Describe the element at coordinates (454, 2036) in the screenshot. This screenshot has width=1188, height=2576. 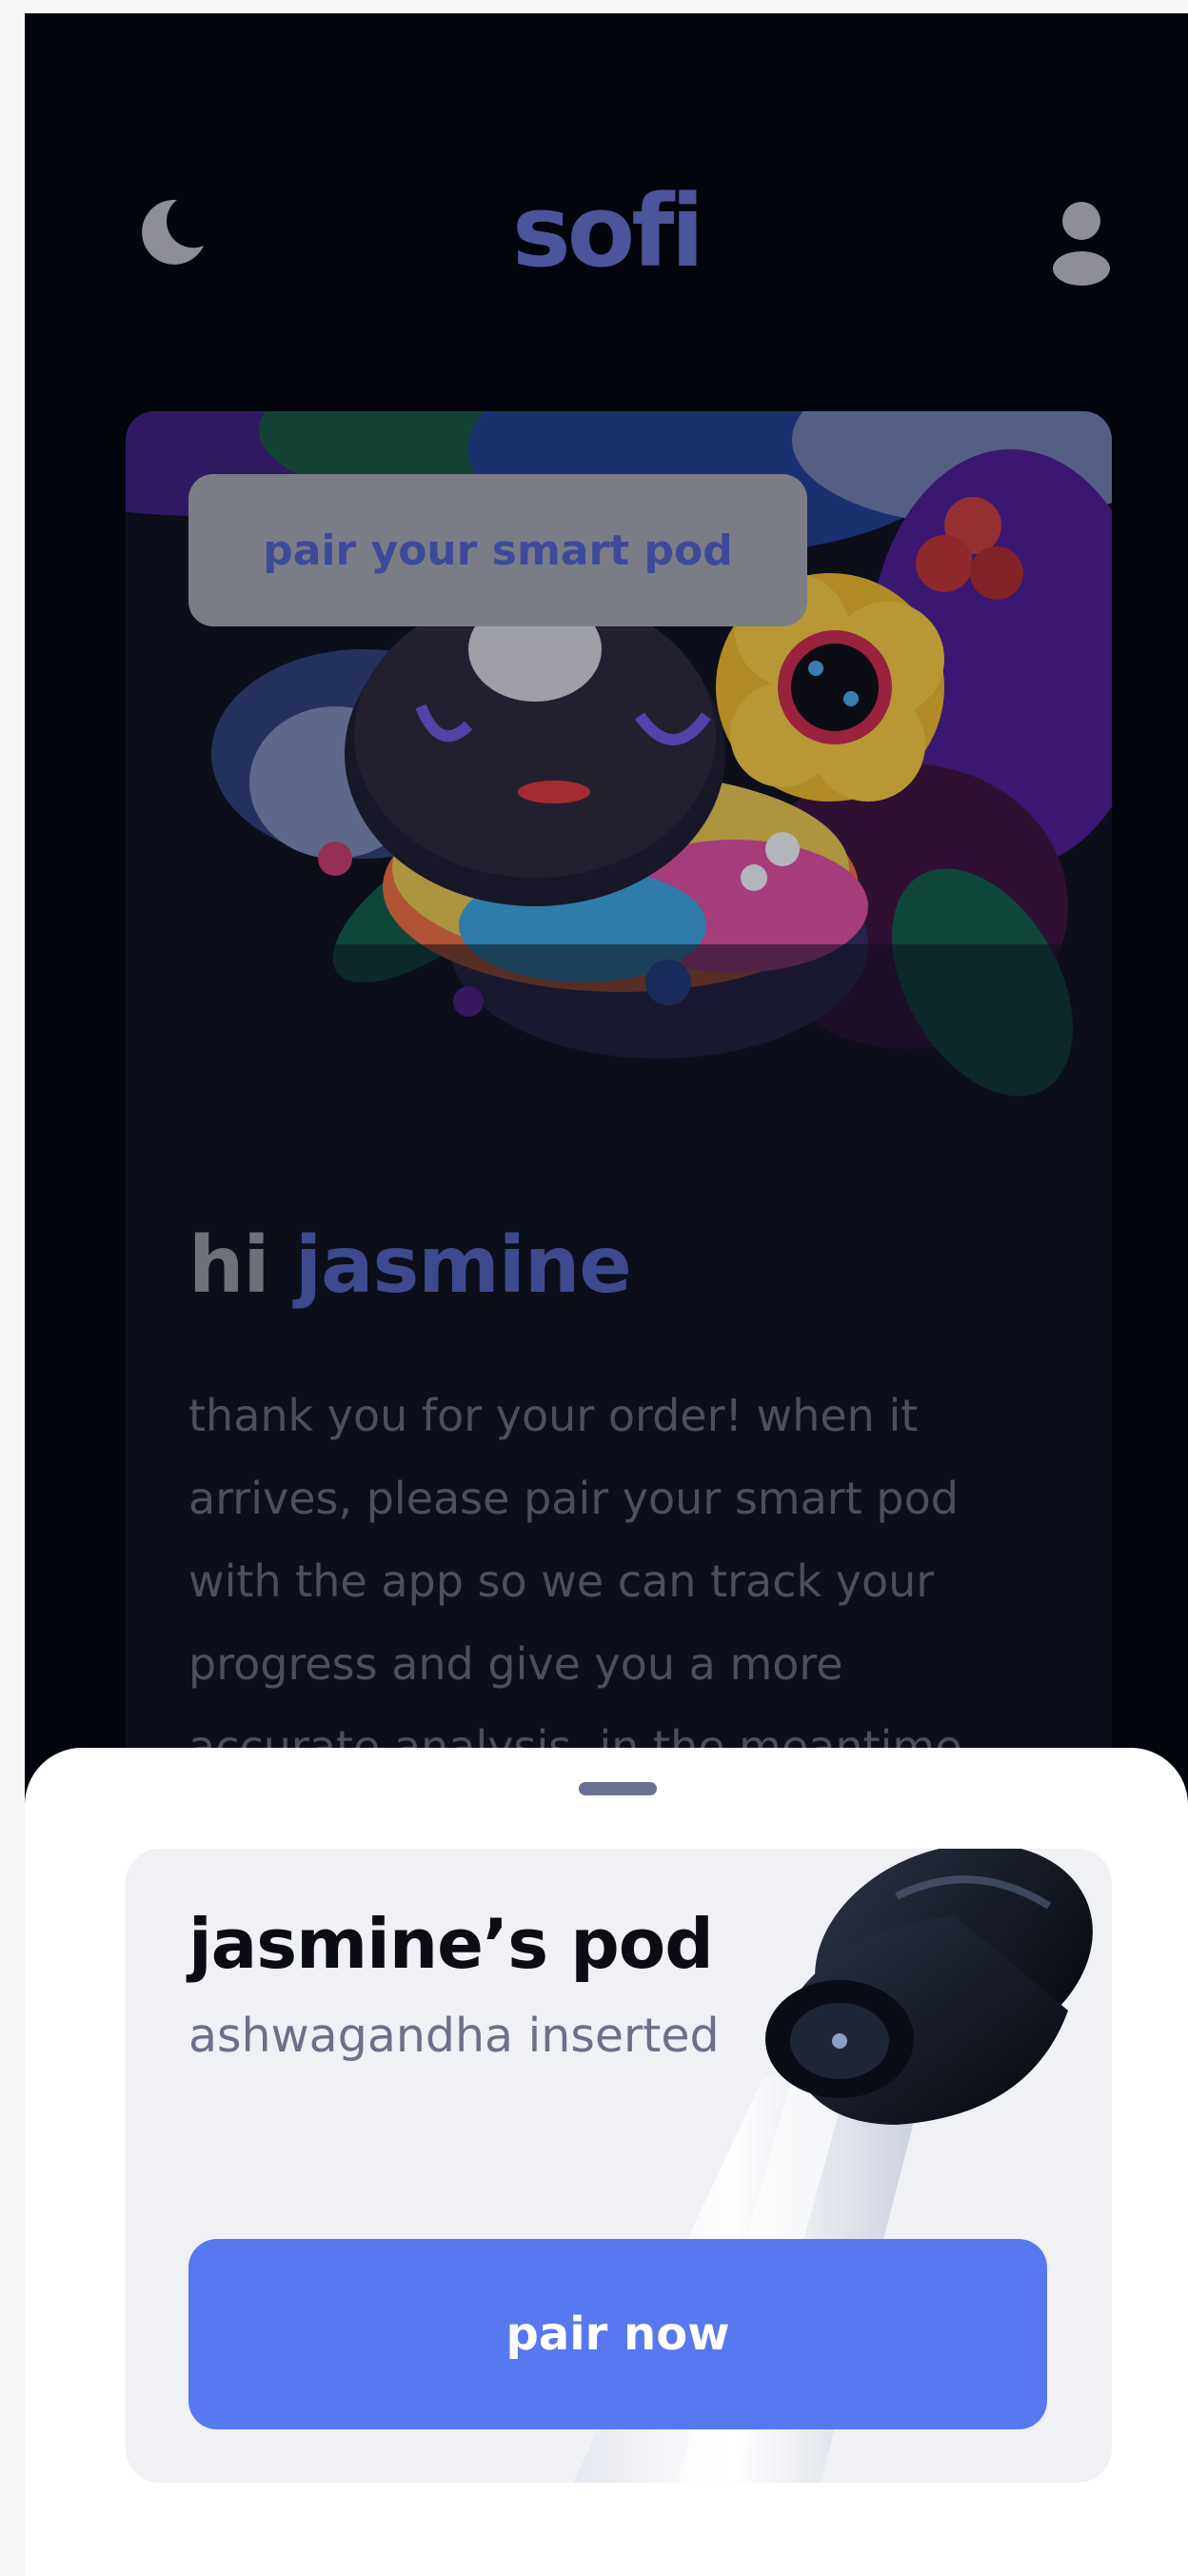
I see `pod-subtitle: ashwagandha inserted` at that location.